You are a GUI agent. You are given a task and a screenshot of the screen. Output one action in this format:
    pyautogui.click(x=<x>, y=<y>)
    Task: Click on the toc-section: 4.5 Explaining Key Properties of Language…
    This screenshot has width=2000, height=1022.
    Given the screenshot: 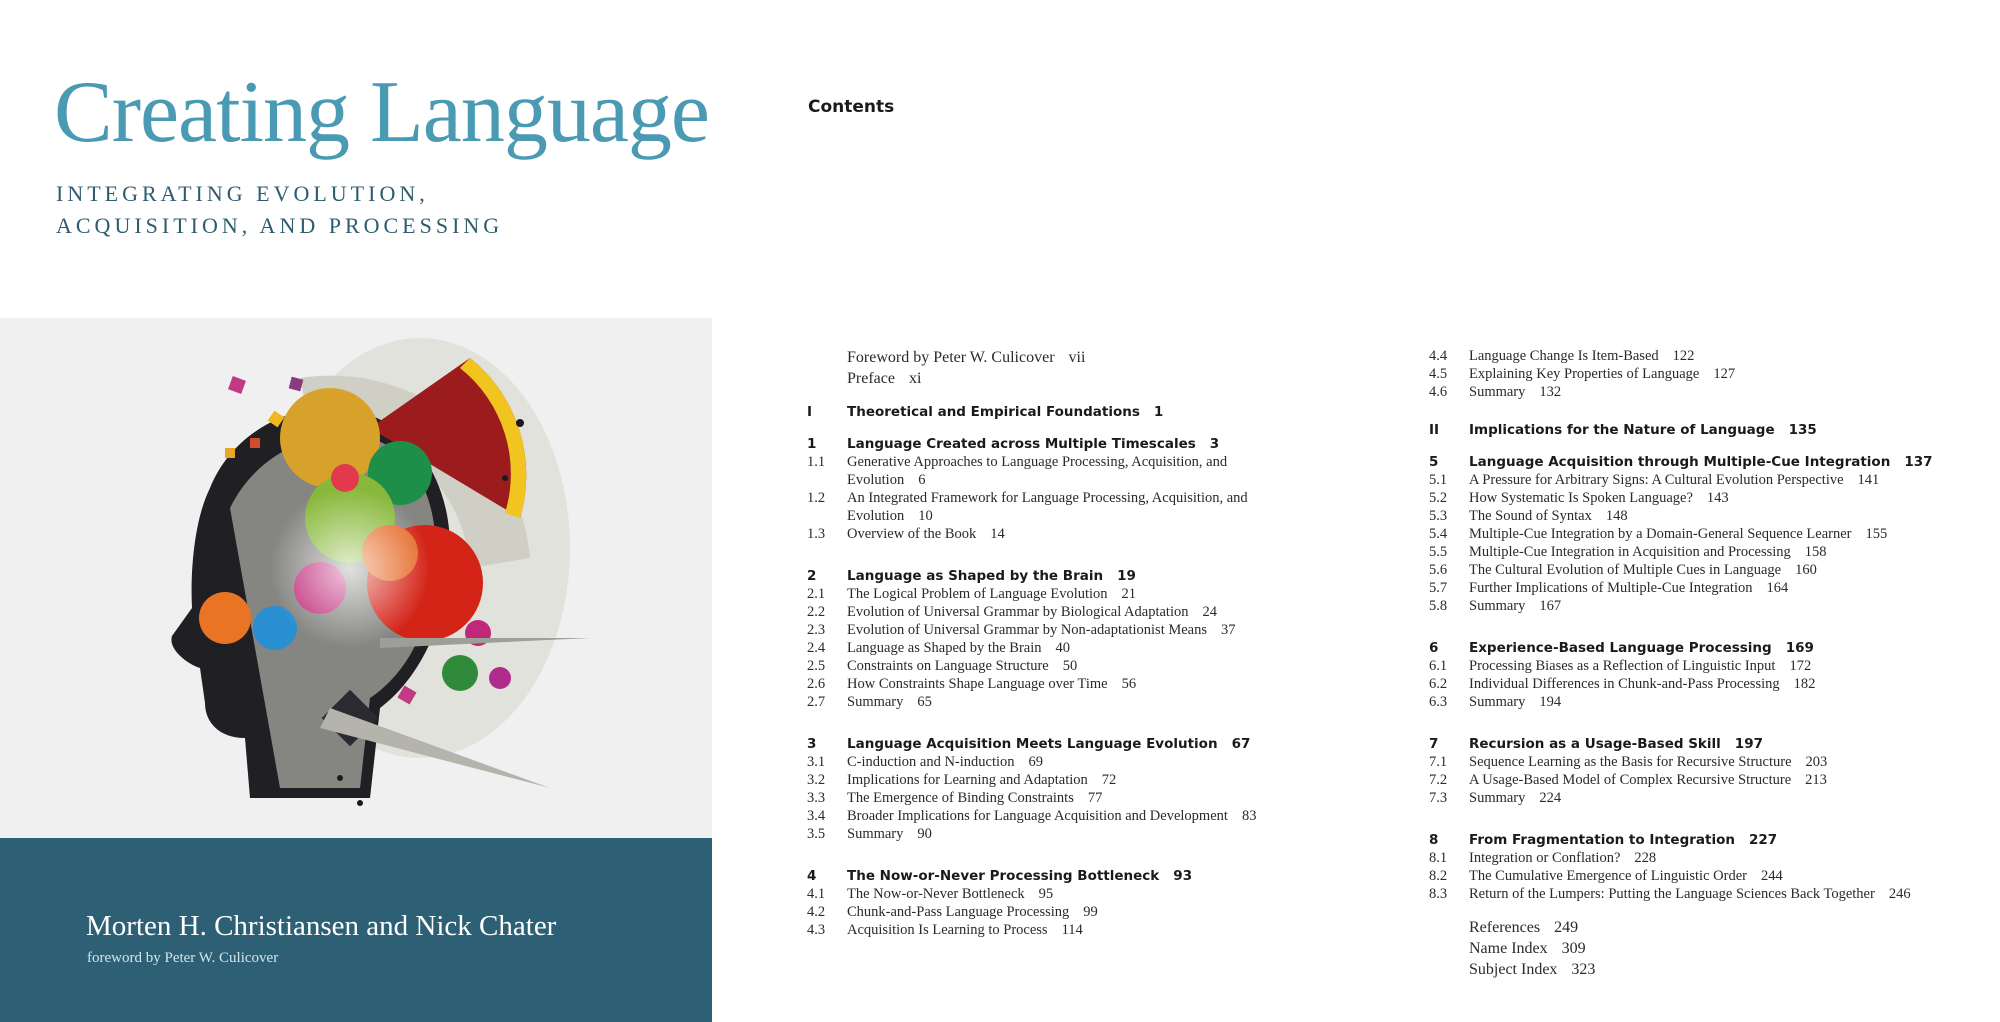 What is the action you would take?
    pyautogui.click(x=1582, y=374)
    